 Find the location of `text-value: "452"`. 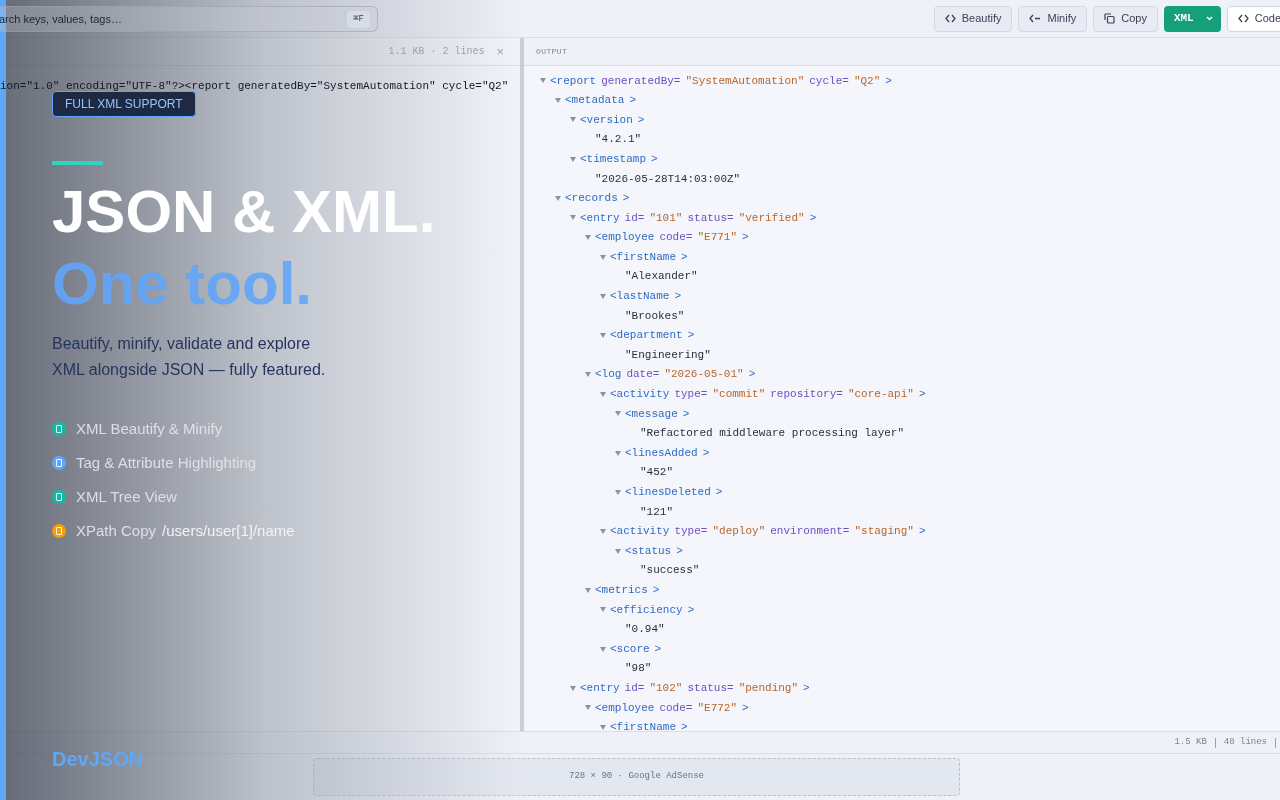

text-value: "452" is located at coordinates (656, 473).